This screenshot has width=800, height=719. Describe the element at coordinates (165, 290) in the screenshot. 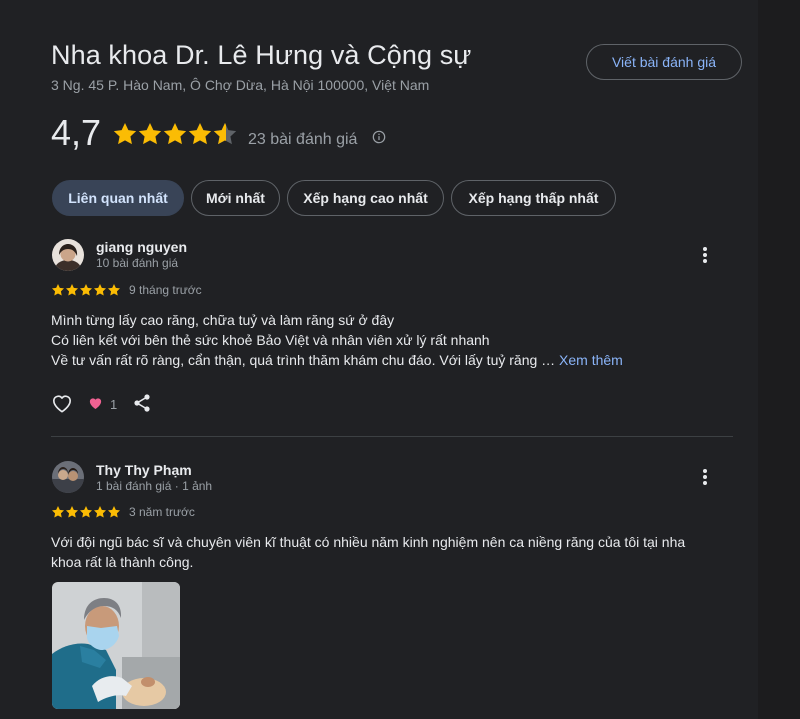

I see `review-time: 9 tháng trước` at that location.